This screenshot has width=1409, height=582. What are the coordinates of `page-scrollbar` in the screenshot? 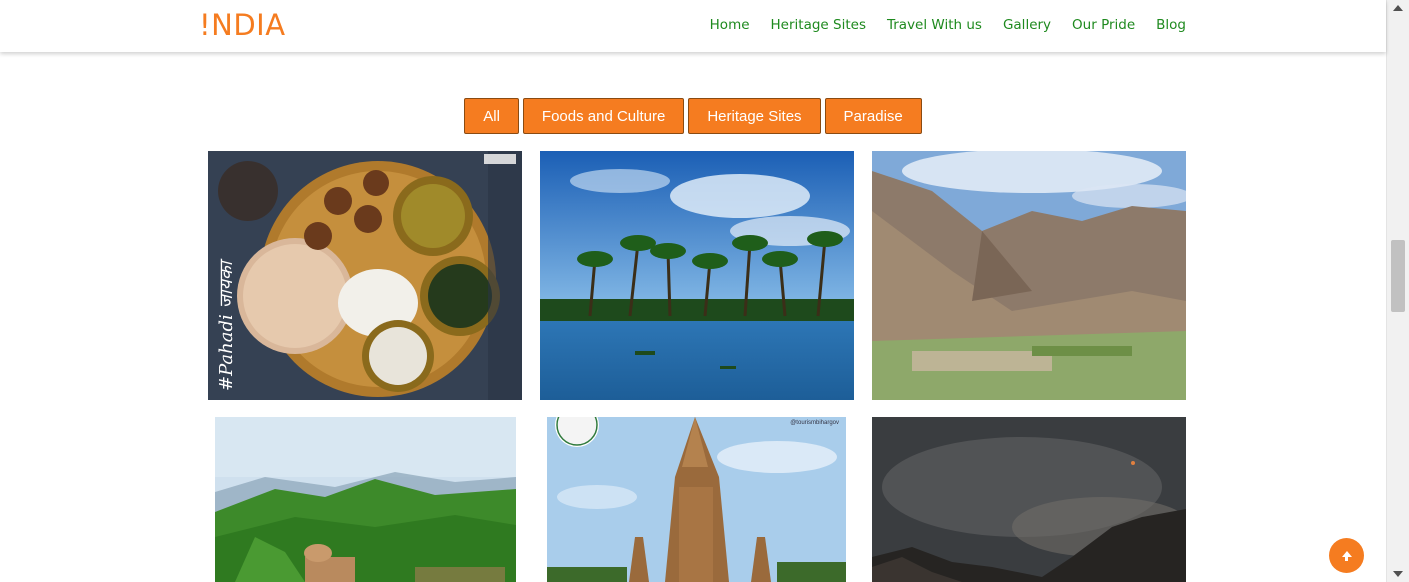 It's located at (1397, 291).